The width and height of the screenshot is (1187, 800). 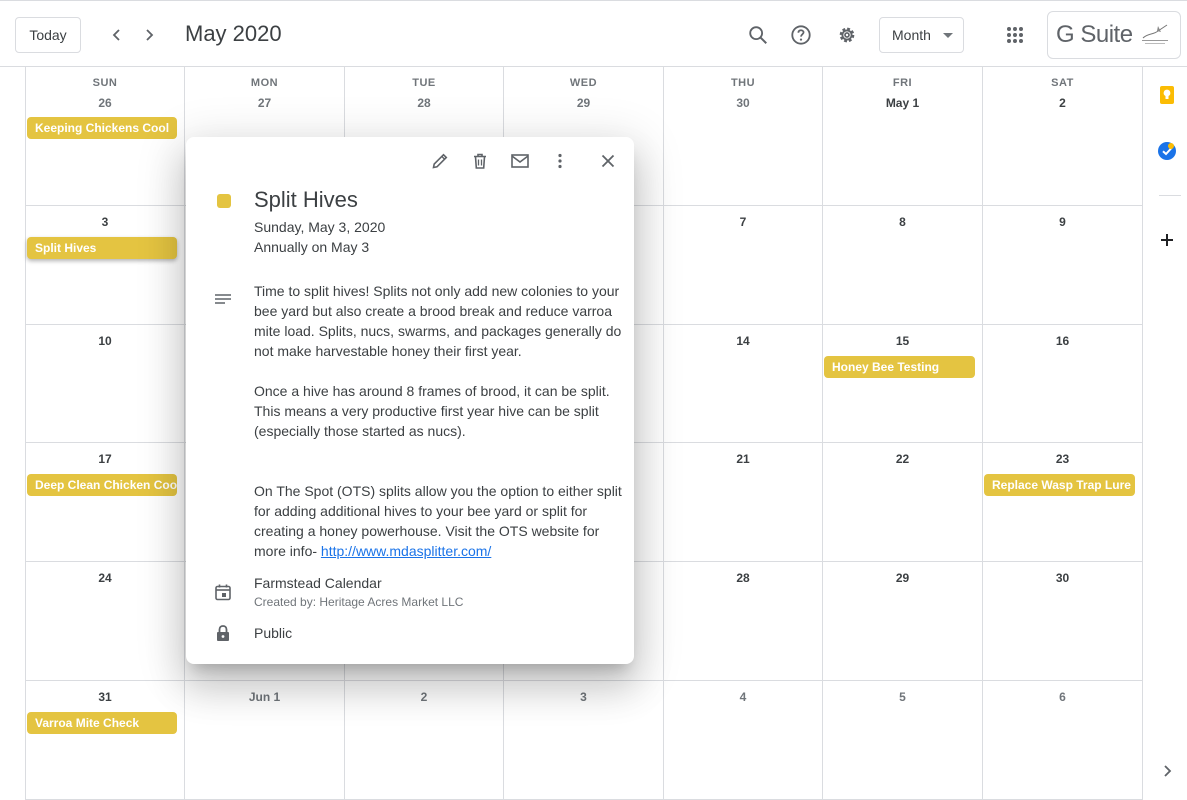 What do you see at coordinates (105, 459) in the screenshot?
I see `day-number: 17` at bounding box center [105, 459].